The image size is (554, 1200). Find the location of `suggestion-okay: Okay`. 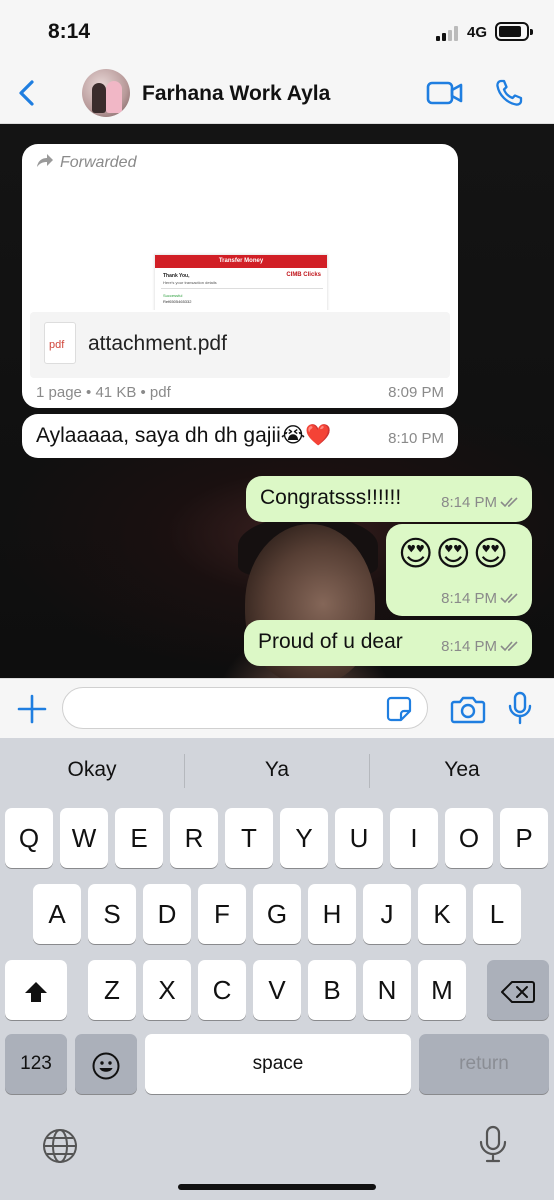

suggestion-okay: Okay is located at coordinates (92, 770).